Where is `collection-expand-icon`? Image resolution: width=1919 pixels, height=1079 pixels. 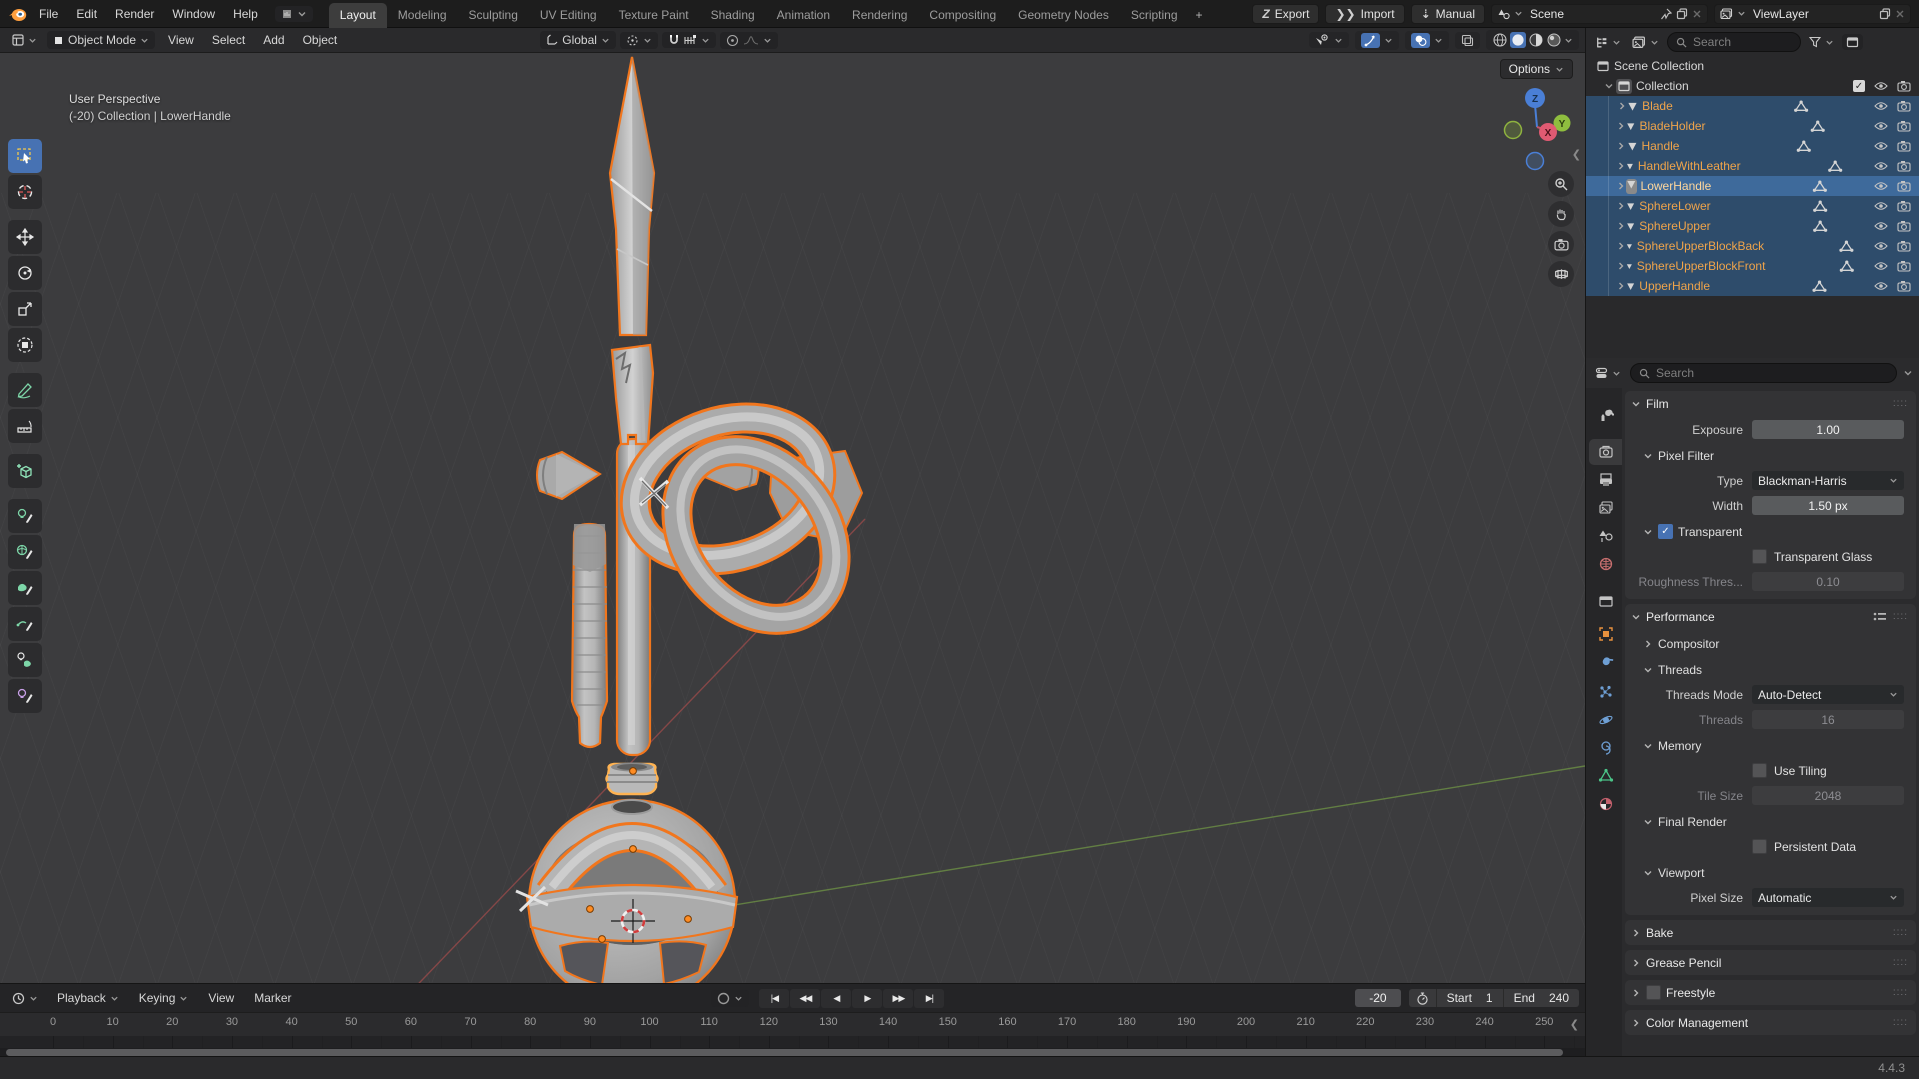 collection-expand-icon is located at coordinates (1609, 86).